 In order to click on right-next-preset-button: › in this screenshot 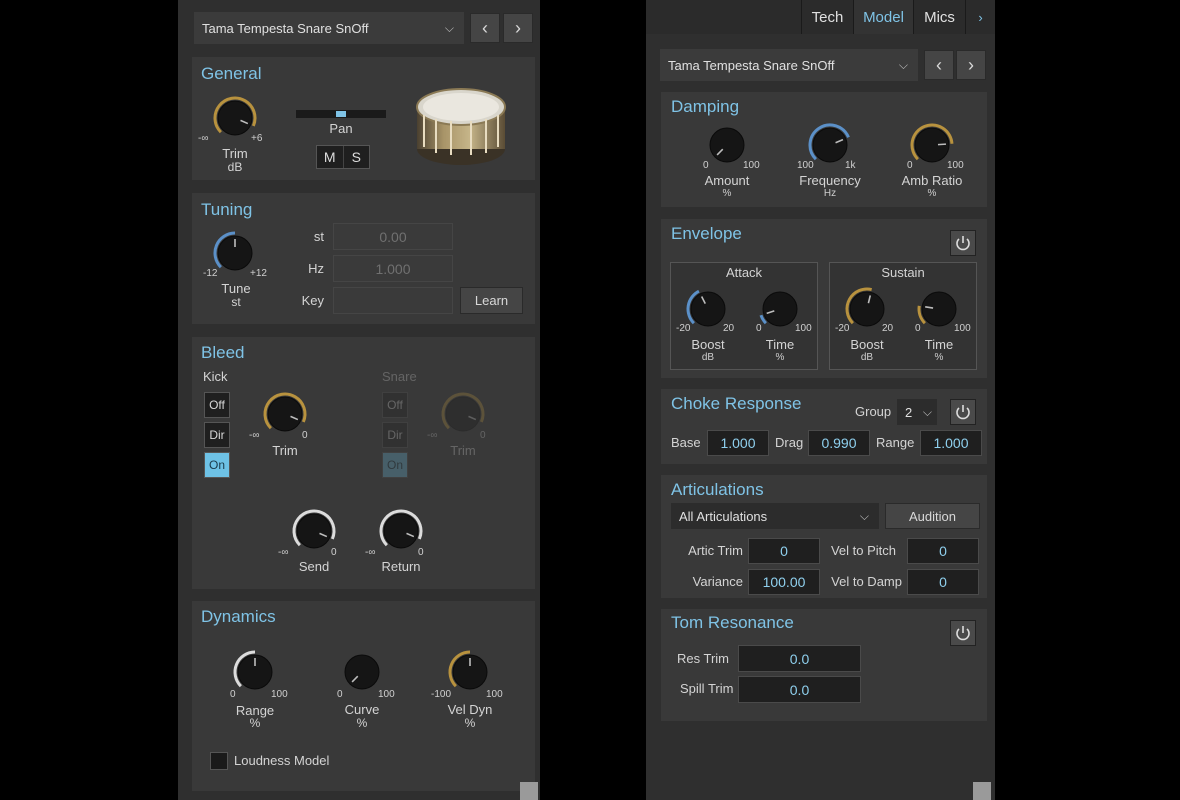, I will do `click(971, 65)`.